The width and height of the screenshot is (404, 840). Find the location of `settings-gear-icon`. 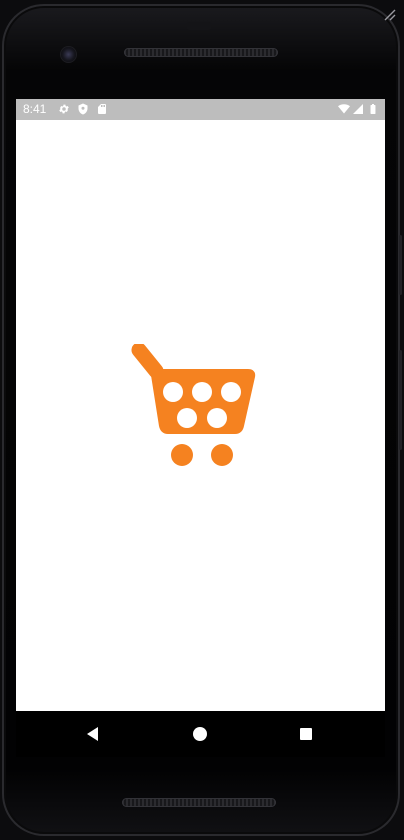

settings-gear-icon is located at coordinates (64, 109).